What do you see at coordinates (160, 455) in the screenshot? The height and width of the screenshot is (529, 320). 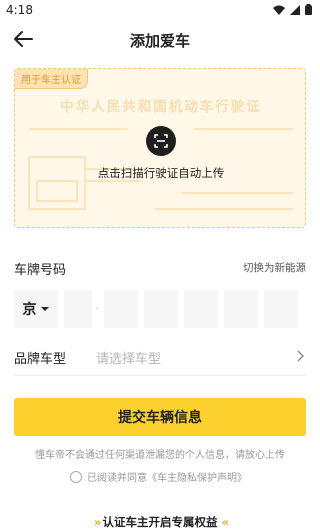 I see `privacy-note: 懂车帝不会通过任何渠道泄漏您的个人信息，请放心上传` at bounding box center [160, 455].